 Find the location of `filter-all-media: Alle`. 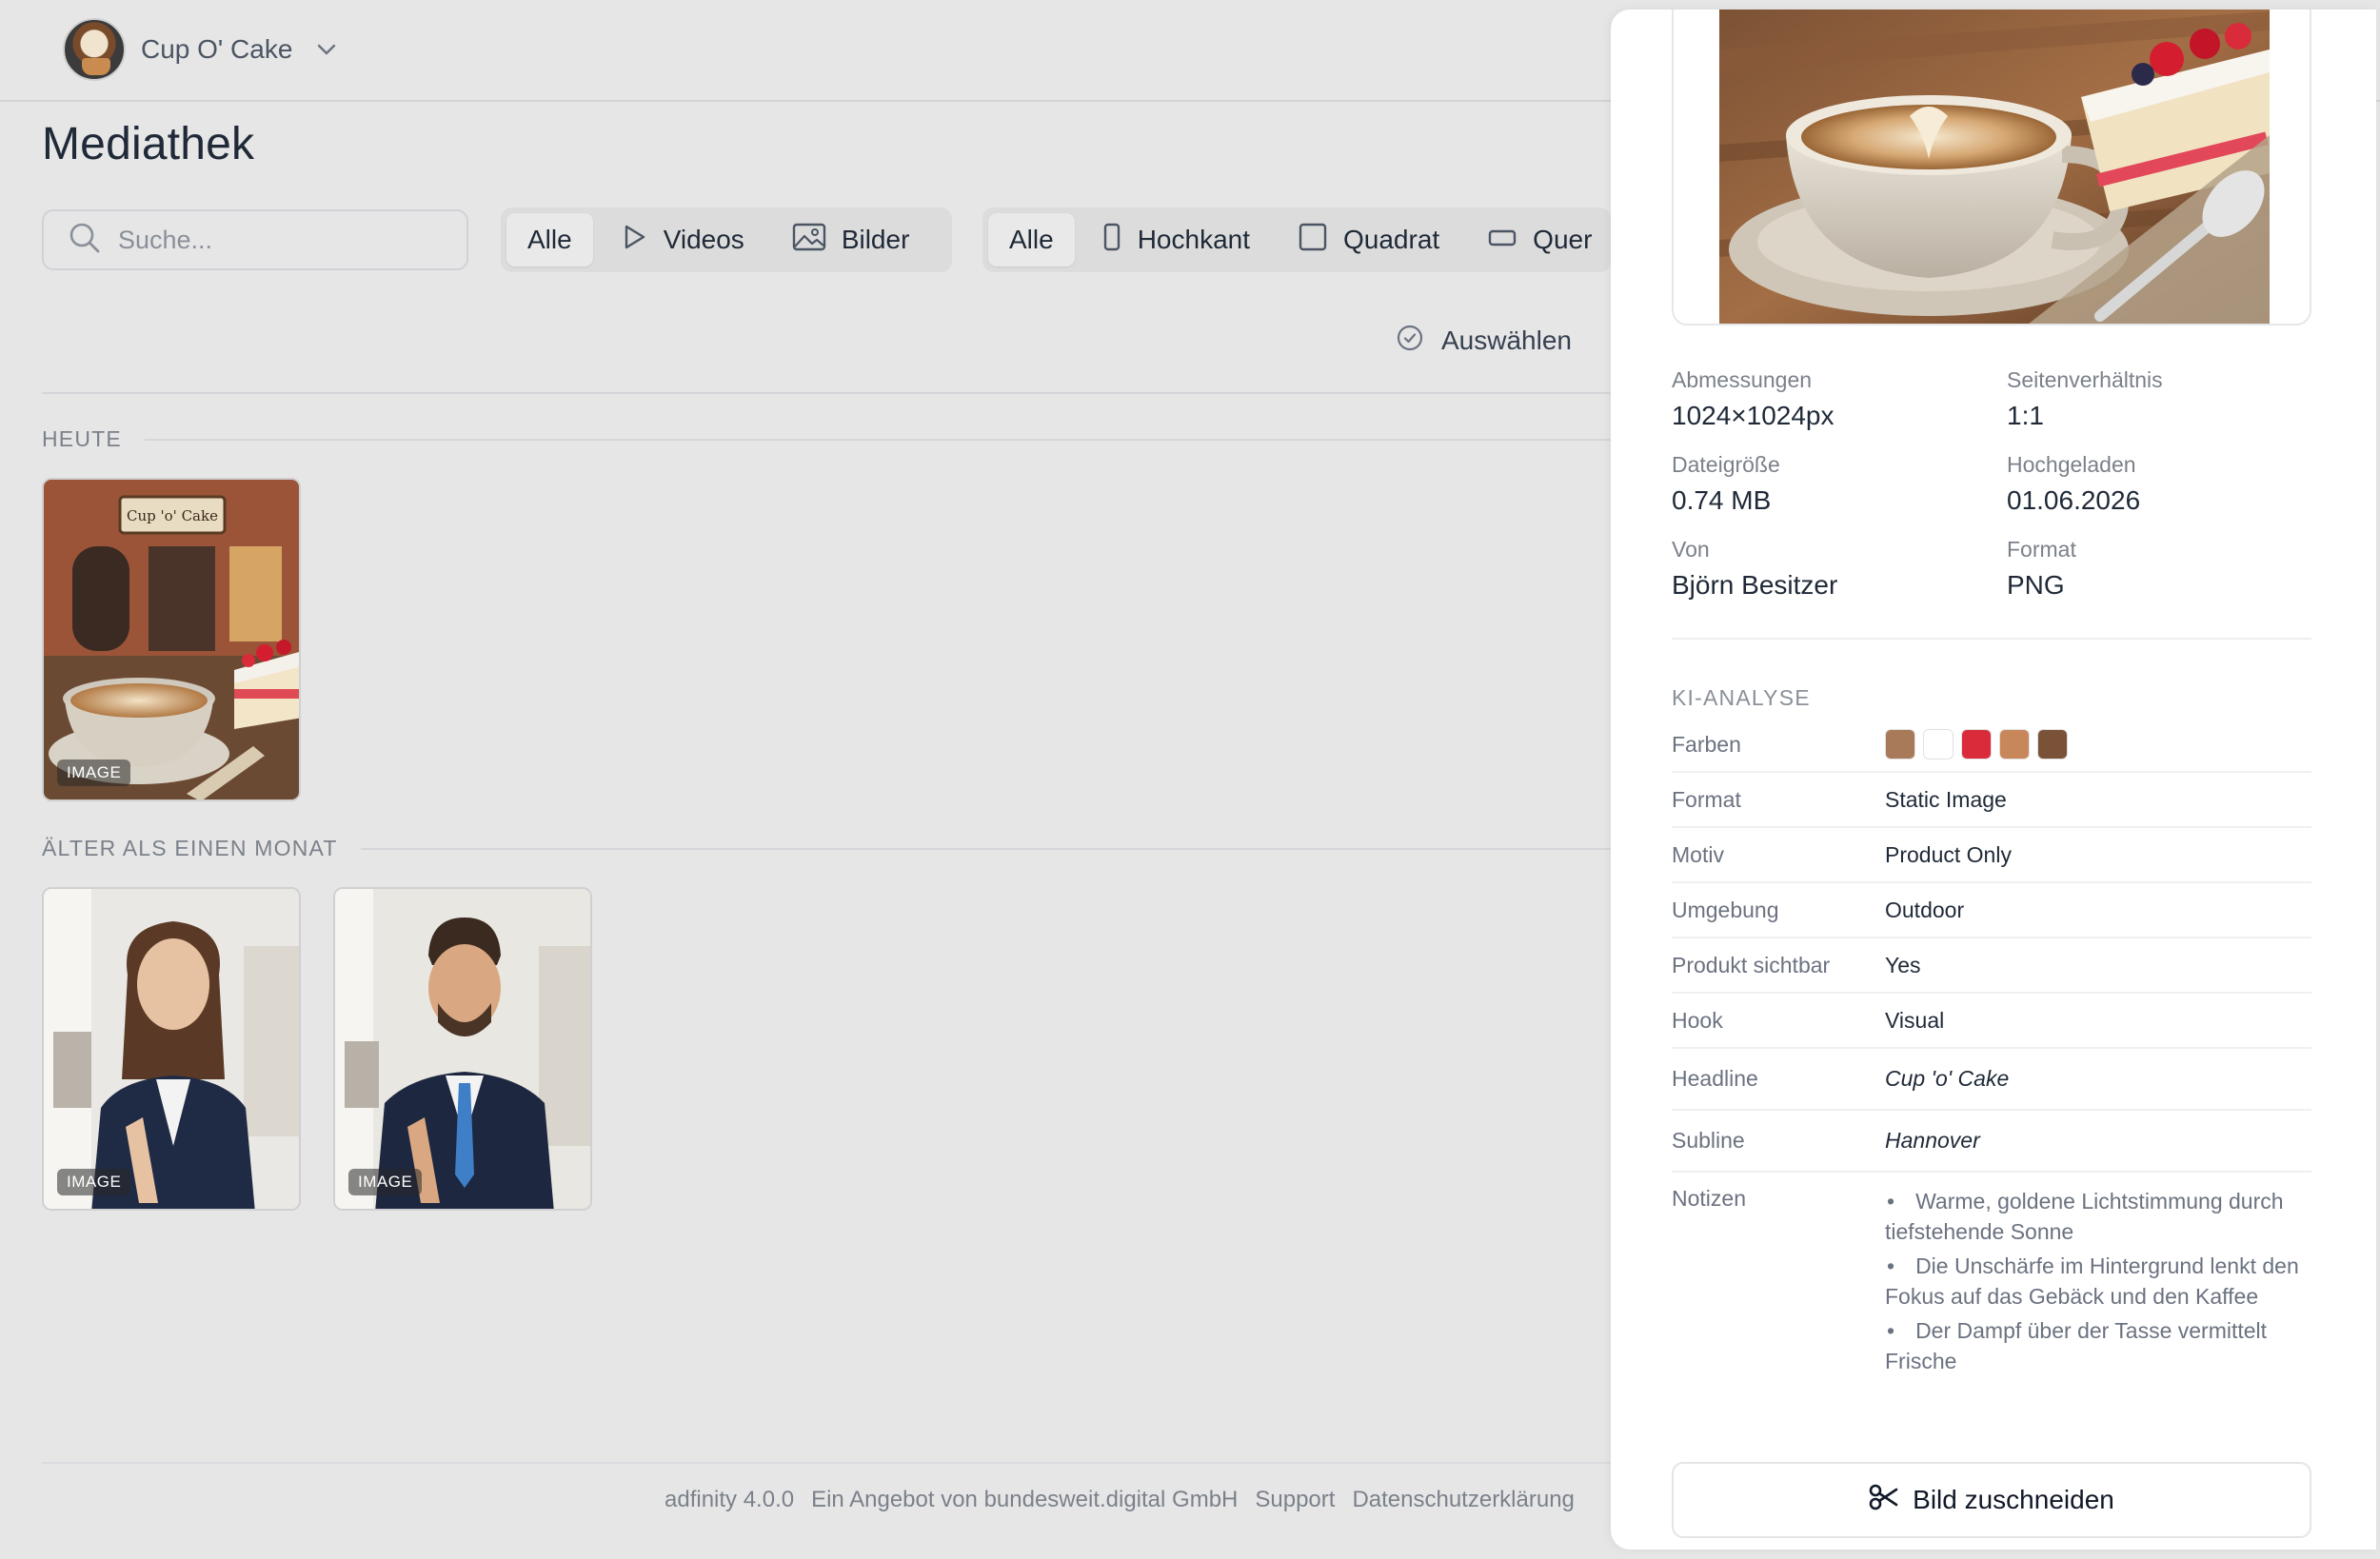

filter-all-media: Alle is located at coordinates (549, 239).